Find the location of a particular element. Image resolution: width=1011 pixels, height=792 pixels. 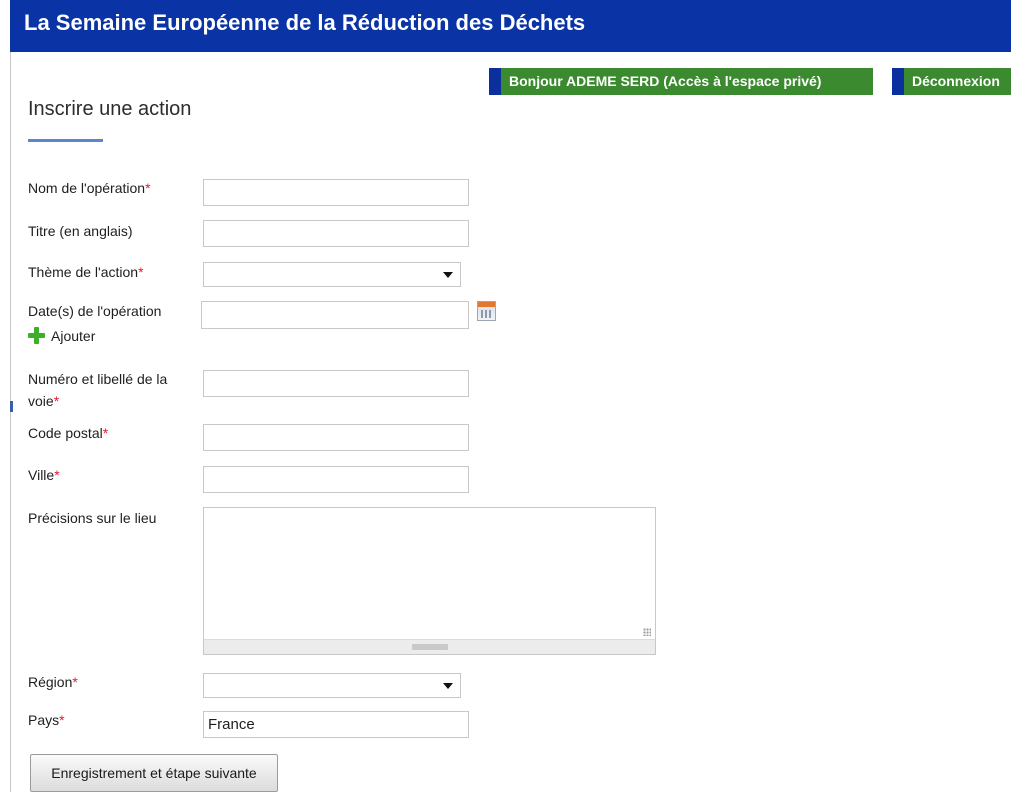

save-next-button: Enregistrement et étape suivante is located at coordinates (154, 773).